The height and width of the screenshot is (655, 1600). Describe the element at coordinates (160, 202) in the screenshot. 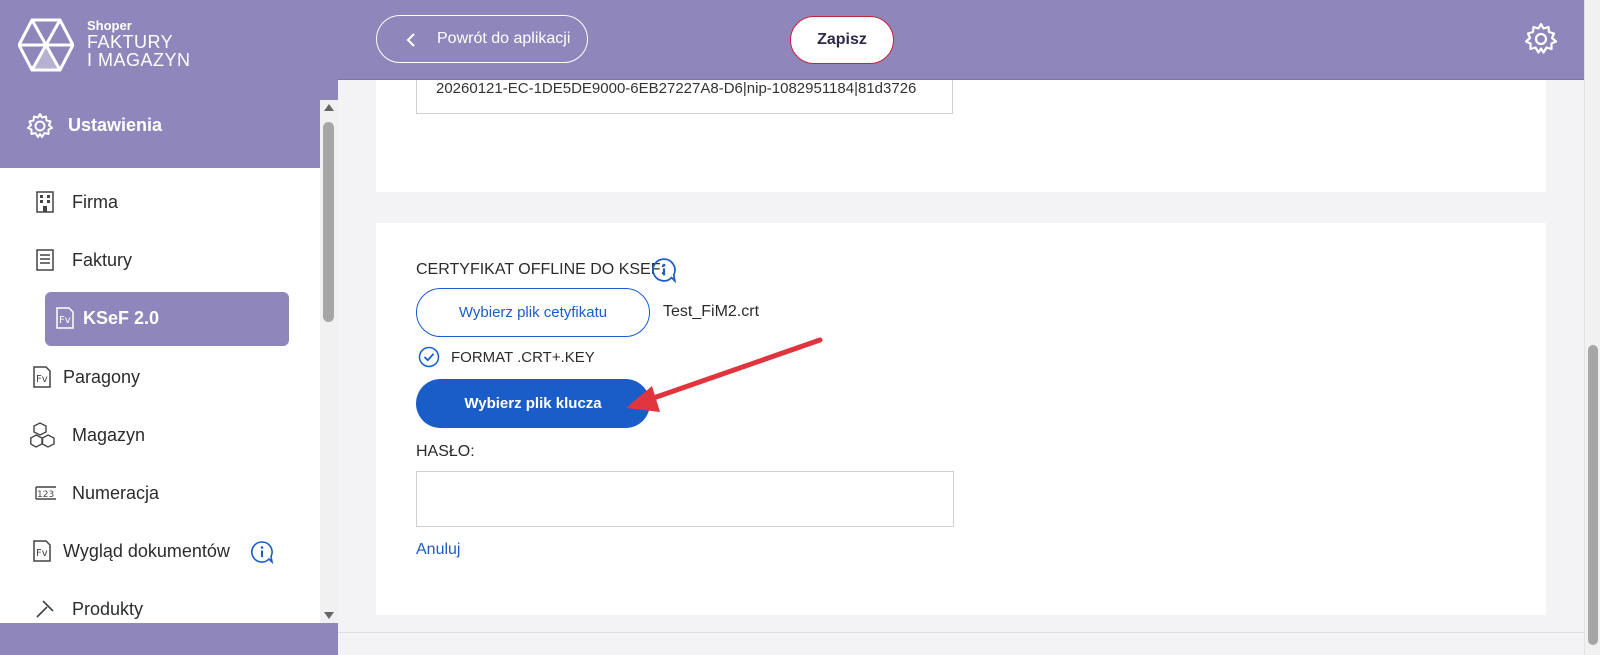

I see `sidebar-item-firma: Firma` at that location.